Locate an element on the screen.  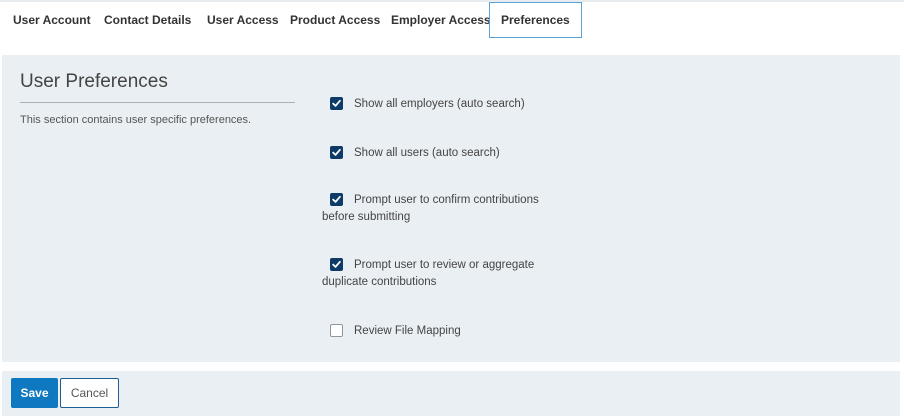
review-file-mapping-checkbox is located at coordinates (336, 330).